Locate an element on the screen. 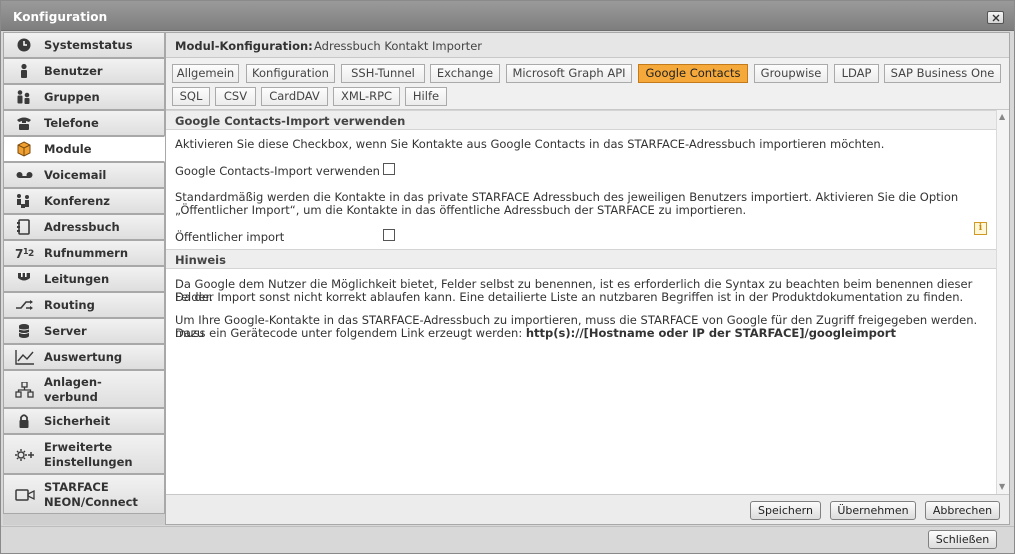 Image resolution: width=1015 pixels, height=554 pixels. sidebar-item-module: Module is located at coordinates (84, 149).